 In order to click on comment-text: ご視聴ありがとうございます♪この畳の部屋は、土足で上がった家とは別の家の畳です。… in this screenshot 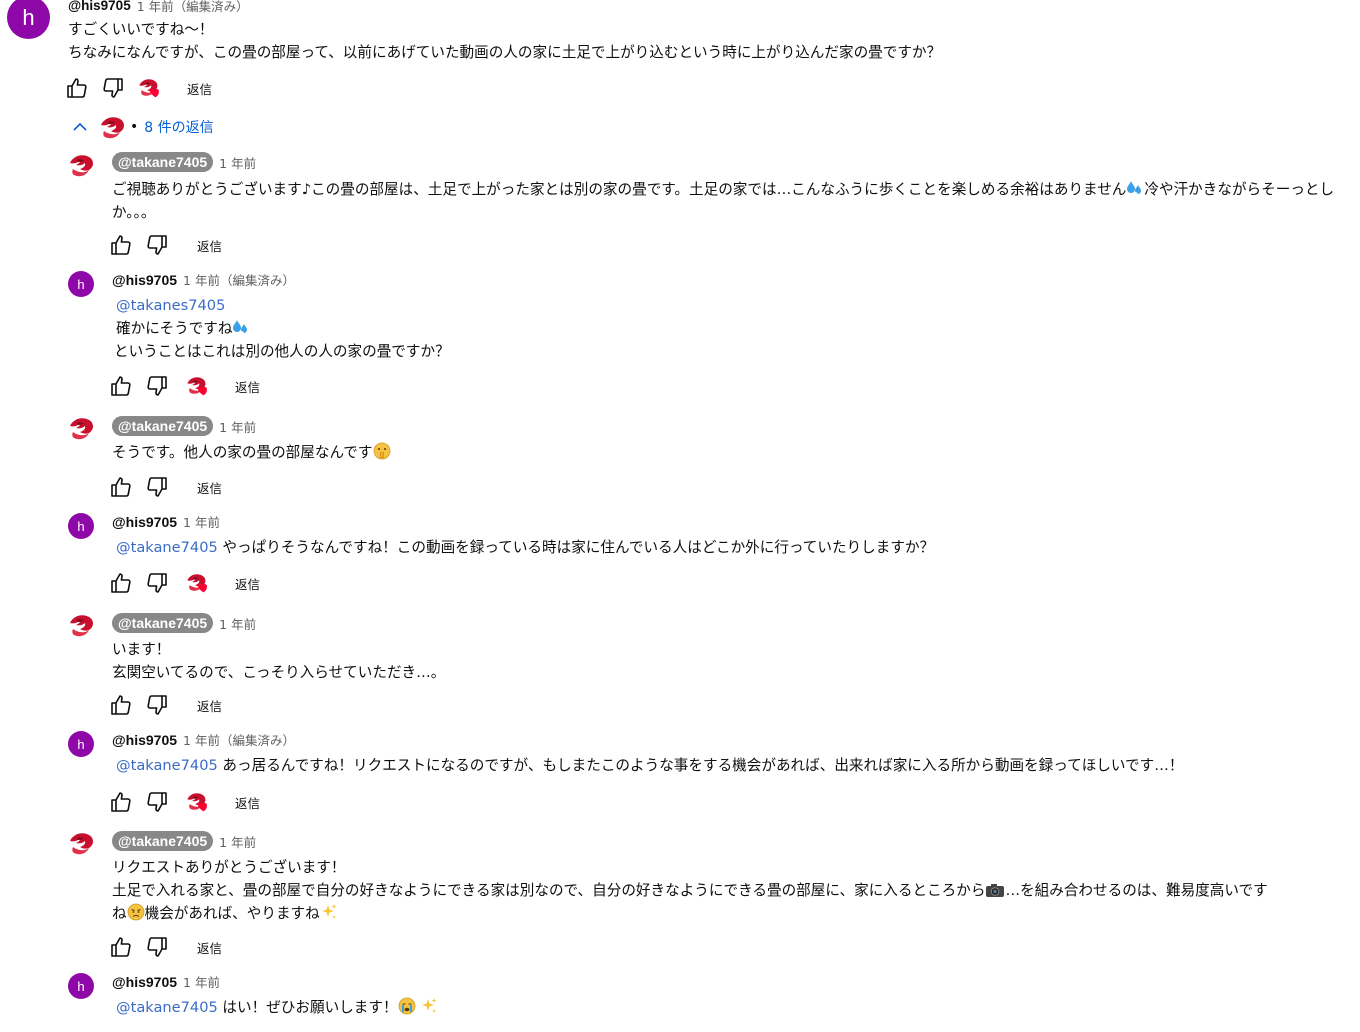, I will do `click(728, 201)`.